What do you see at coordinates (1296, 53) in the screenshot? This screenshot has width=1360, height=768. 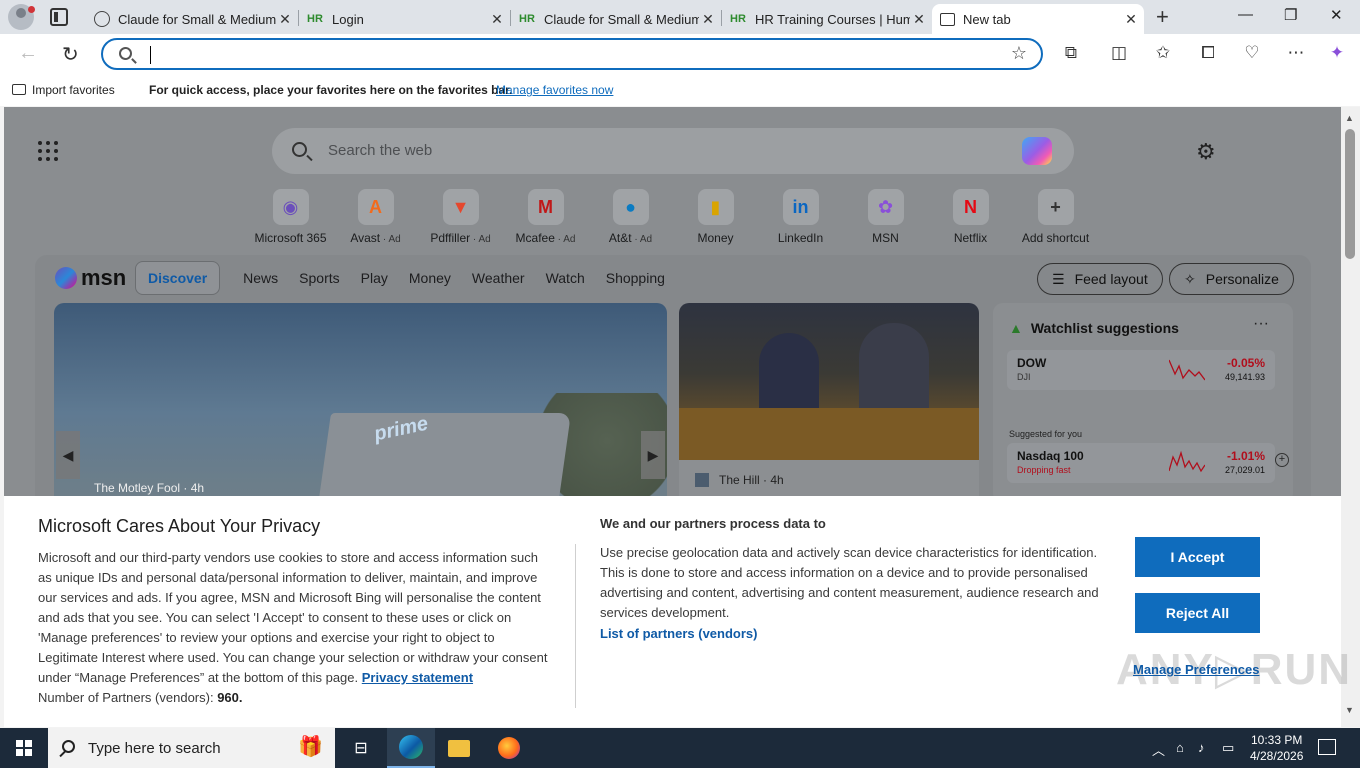 I see `more-options-icon: ⋯` at bounding box center [1296, 53].